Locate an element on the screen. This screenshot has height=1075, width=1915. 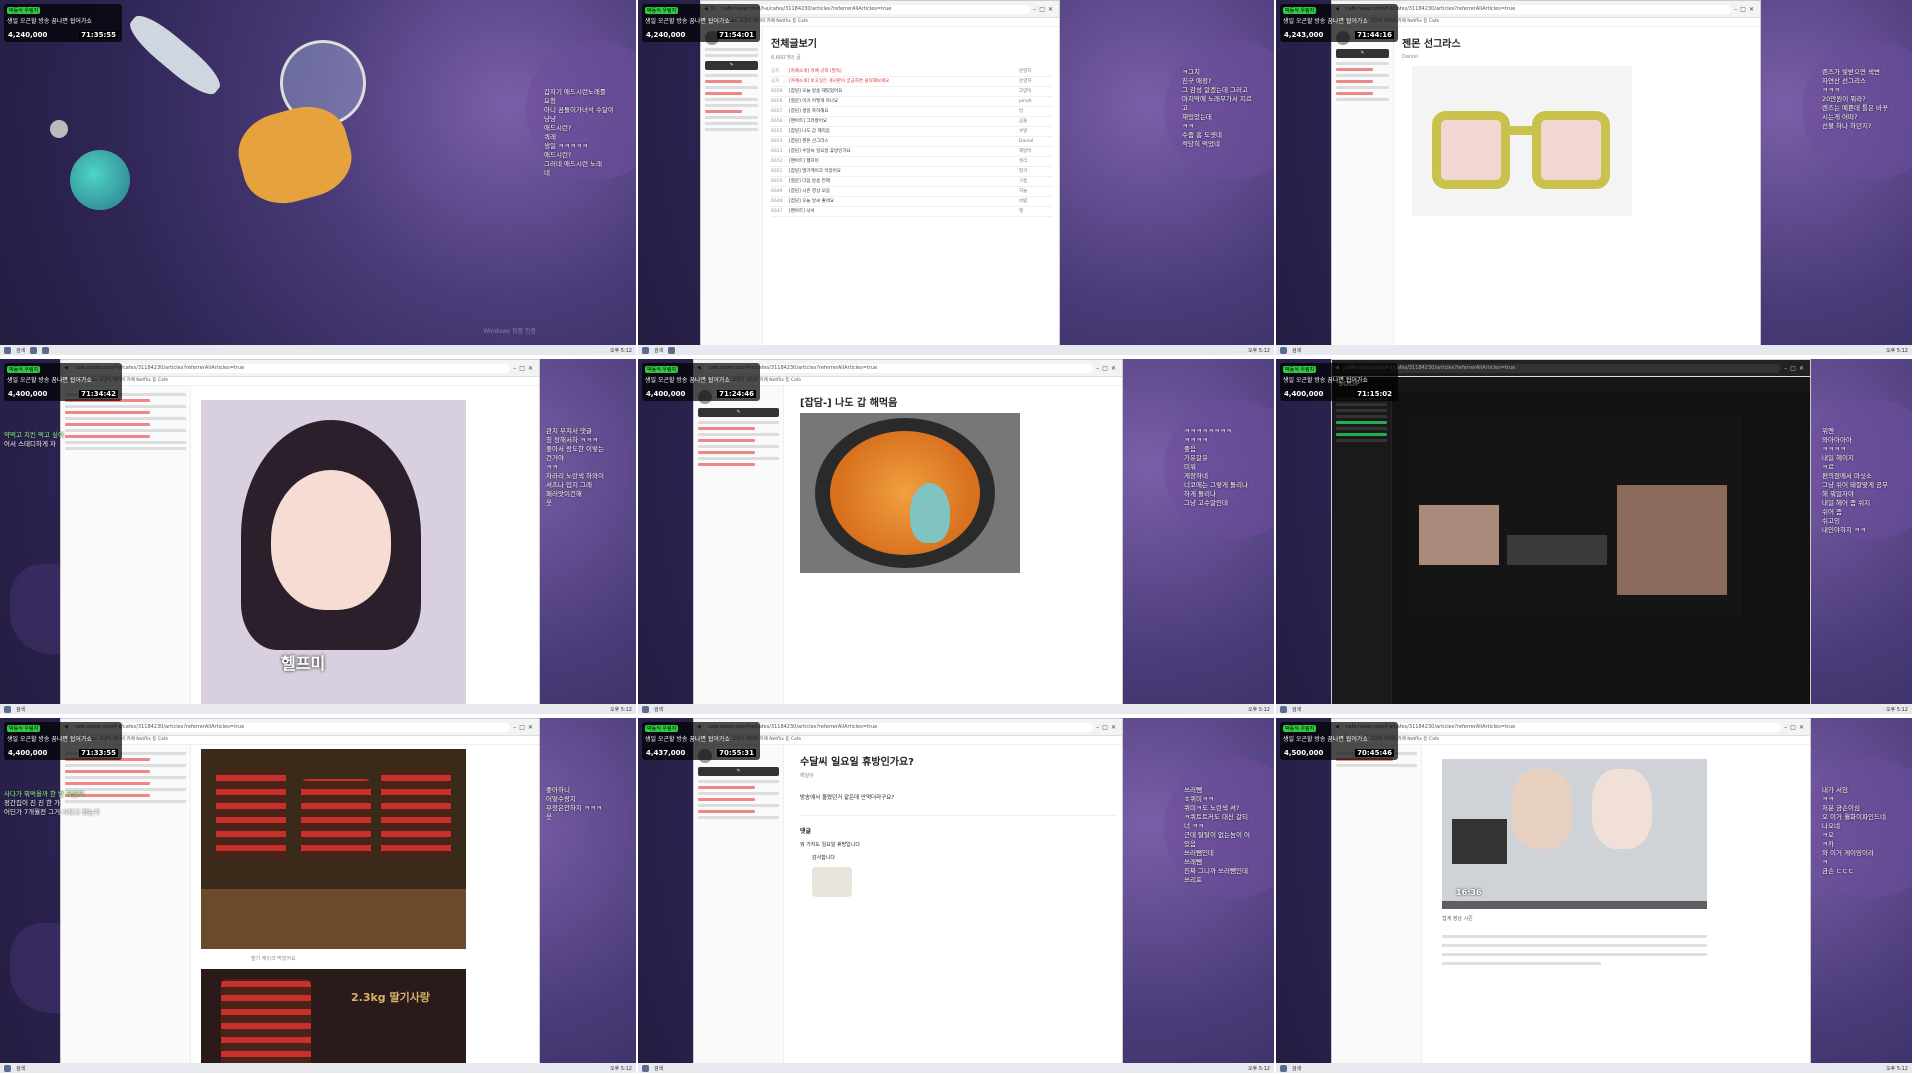
text: 곰돌 is located at coordinates (1023, 121).